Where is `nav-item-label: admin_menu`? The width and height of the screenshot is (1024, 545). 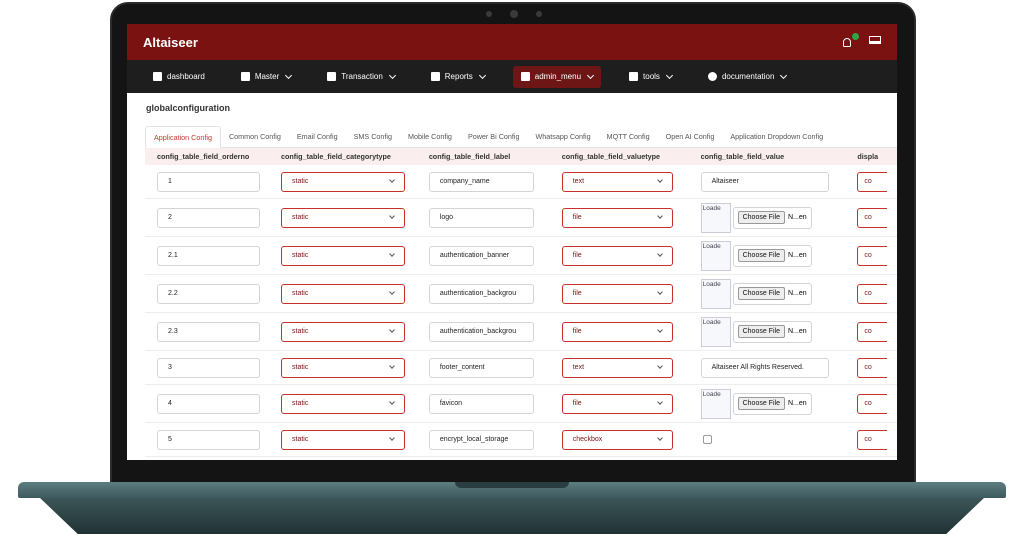 nav-item-label: admin_menu is located at coordinates (558, 76).